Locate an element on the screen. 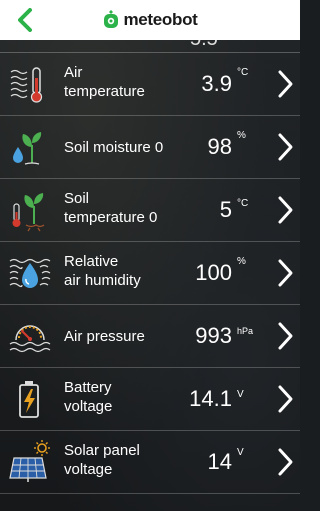  row-unit: hPa is located at coordinates (245, 331).